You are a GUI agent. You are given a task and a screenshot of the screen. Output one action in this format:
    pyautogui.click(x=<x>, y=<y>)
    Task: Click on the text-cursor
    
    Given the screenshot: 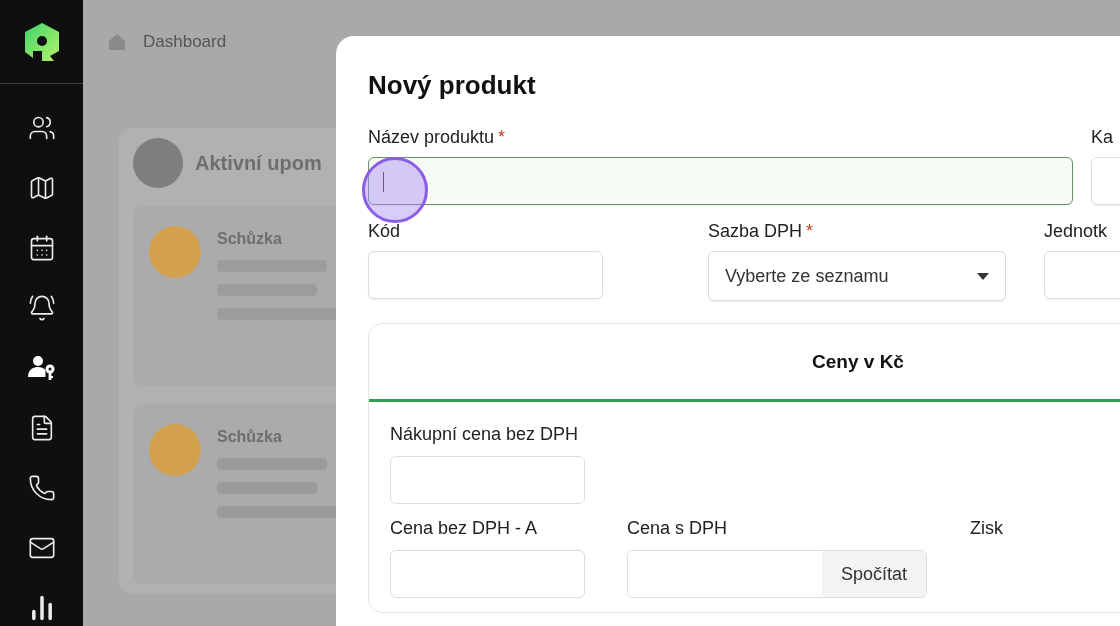 What is the action you would take?
    pyautogui.click(x=383, y=182)
    